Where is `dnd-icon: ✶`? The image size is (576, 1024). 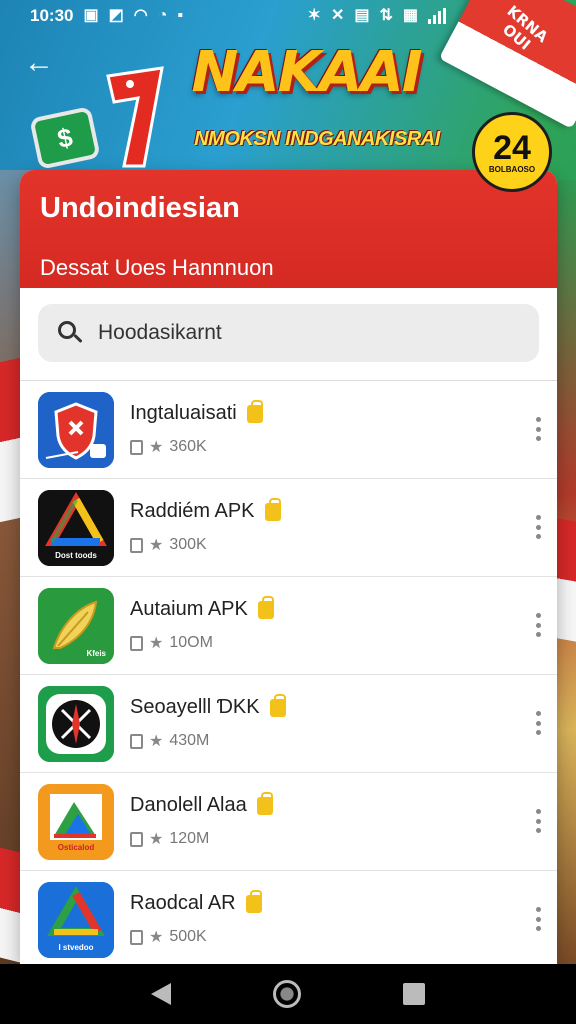 dnd-icon: ✶ is located at coordinates (314, 15).